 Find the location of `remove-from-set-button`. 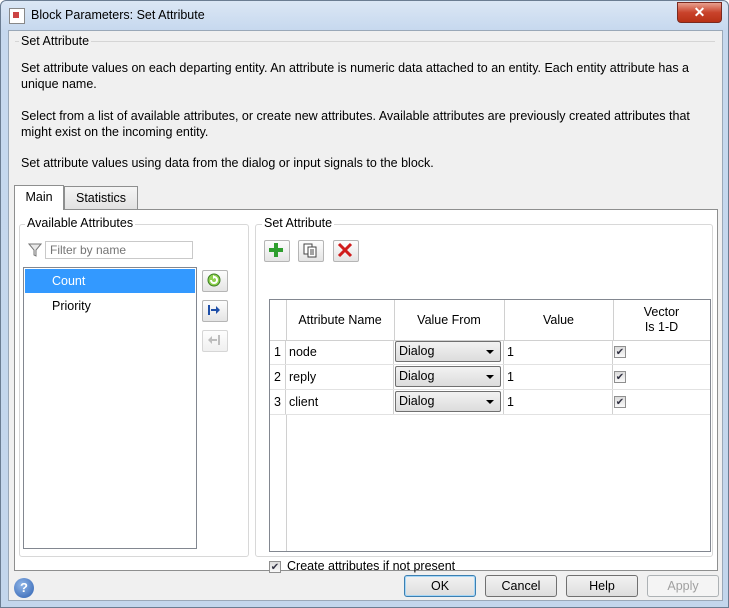

remove-from-set-button is located at coordinates (215, 341).